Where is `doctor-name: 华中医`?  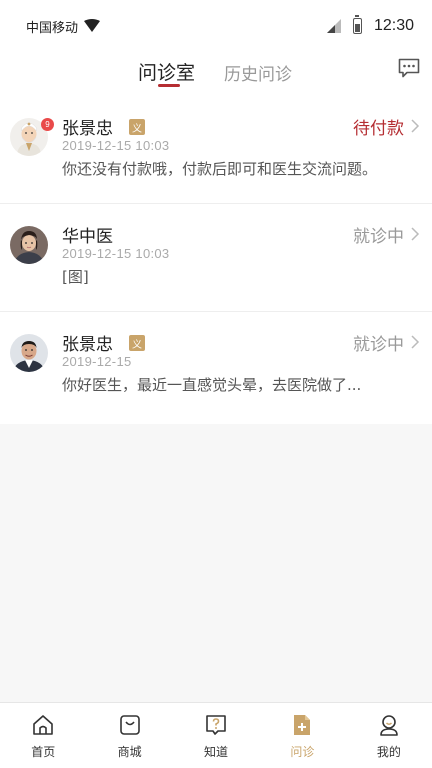
doctor-name: 华中医 is located at coordinates (87, 237).